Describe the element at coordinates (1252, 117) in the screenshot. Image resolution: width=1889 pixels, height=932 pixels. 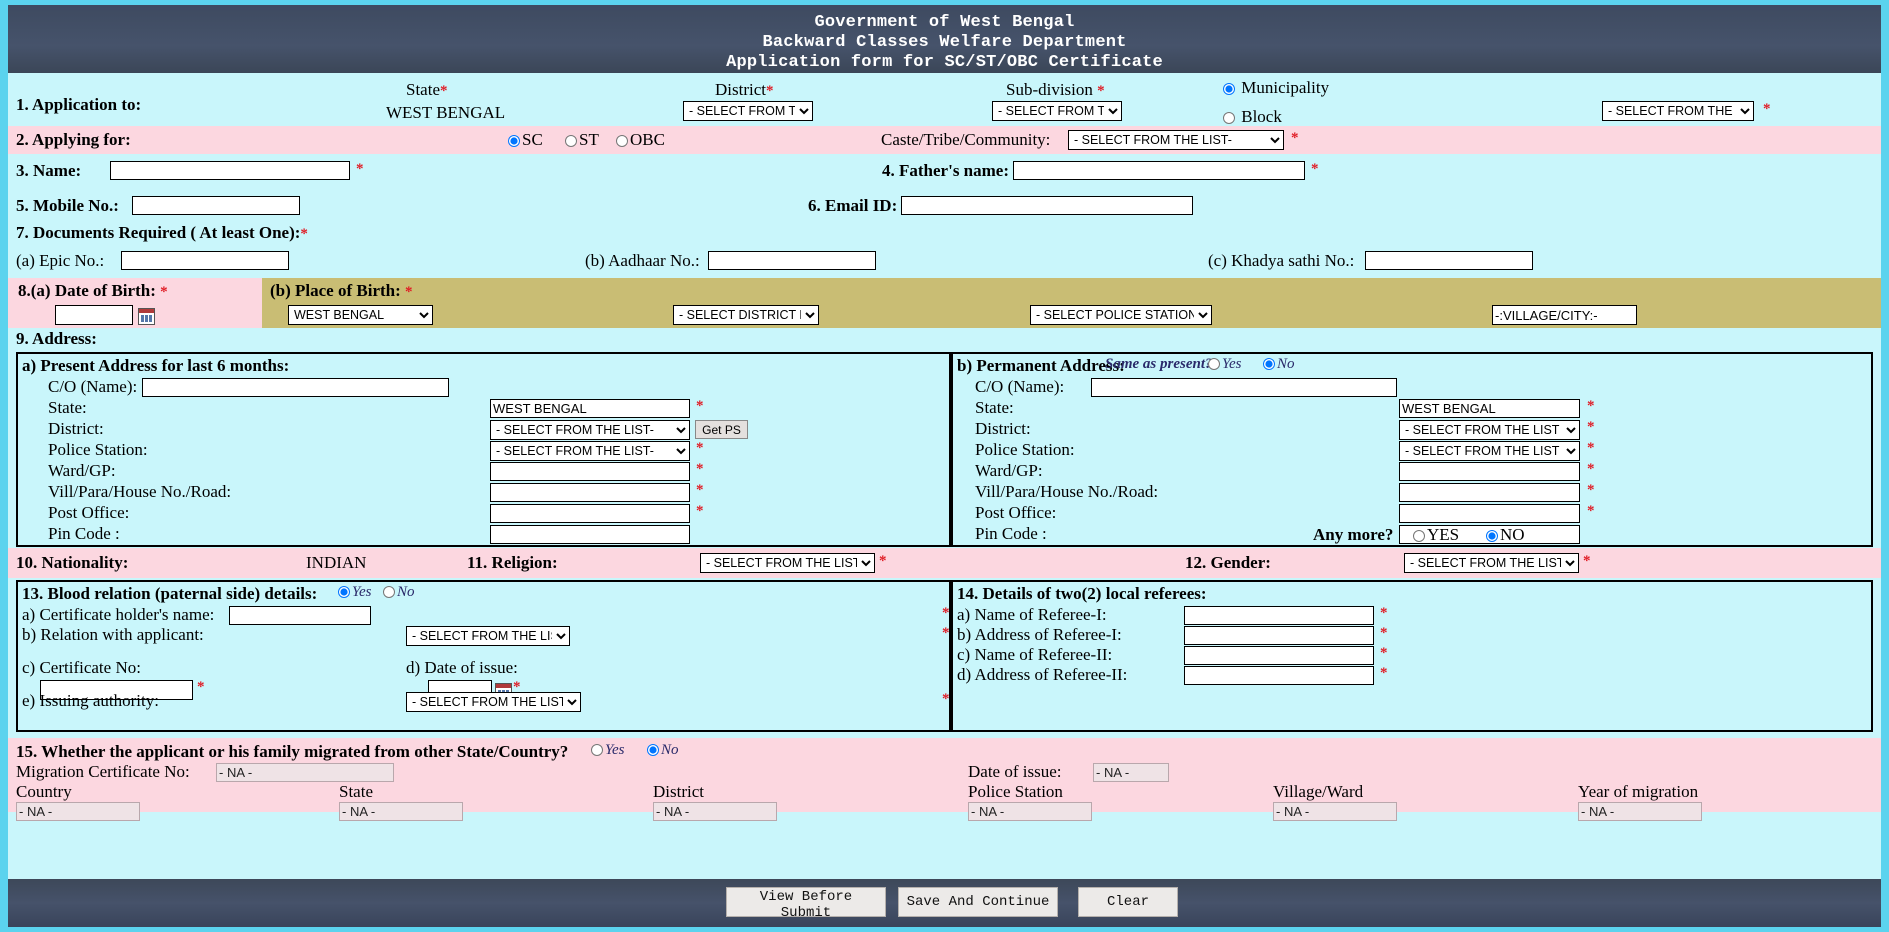
I see `block-radio-wrap: Block` at that location.